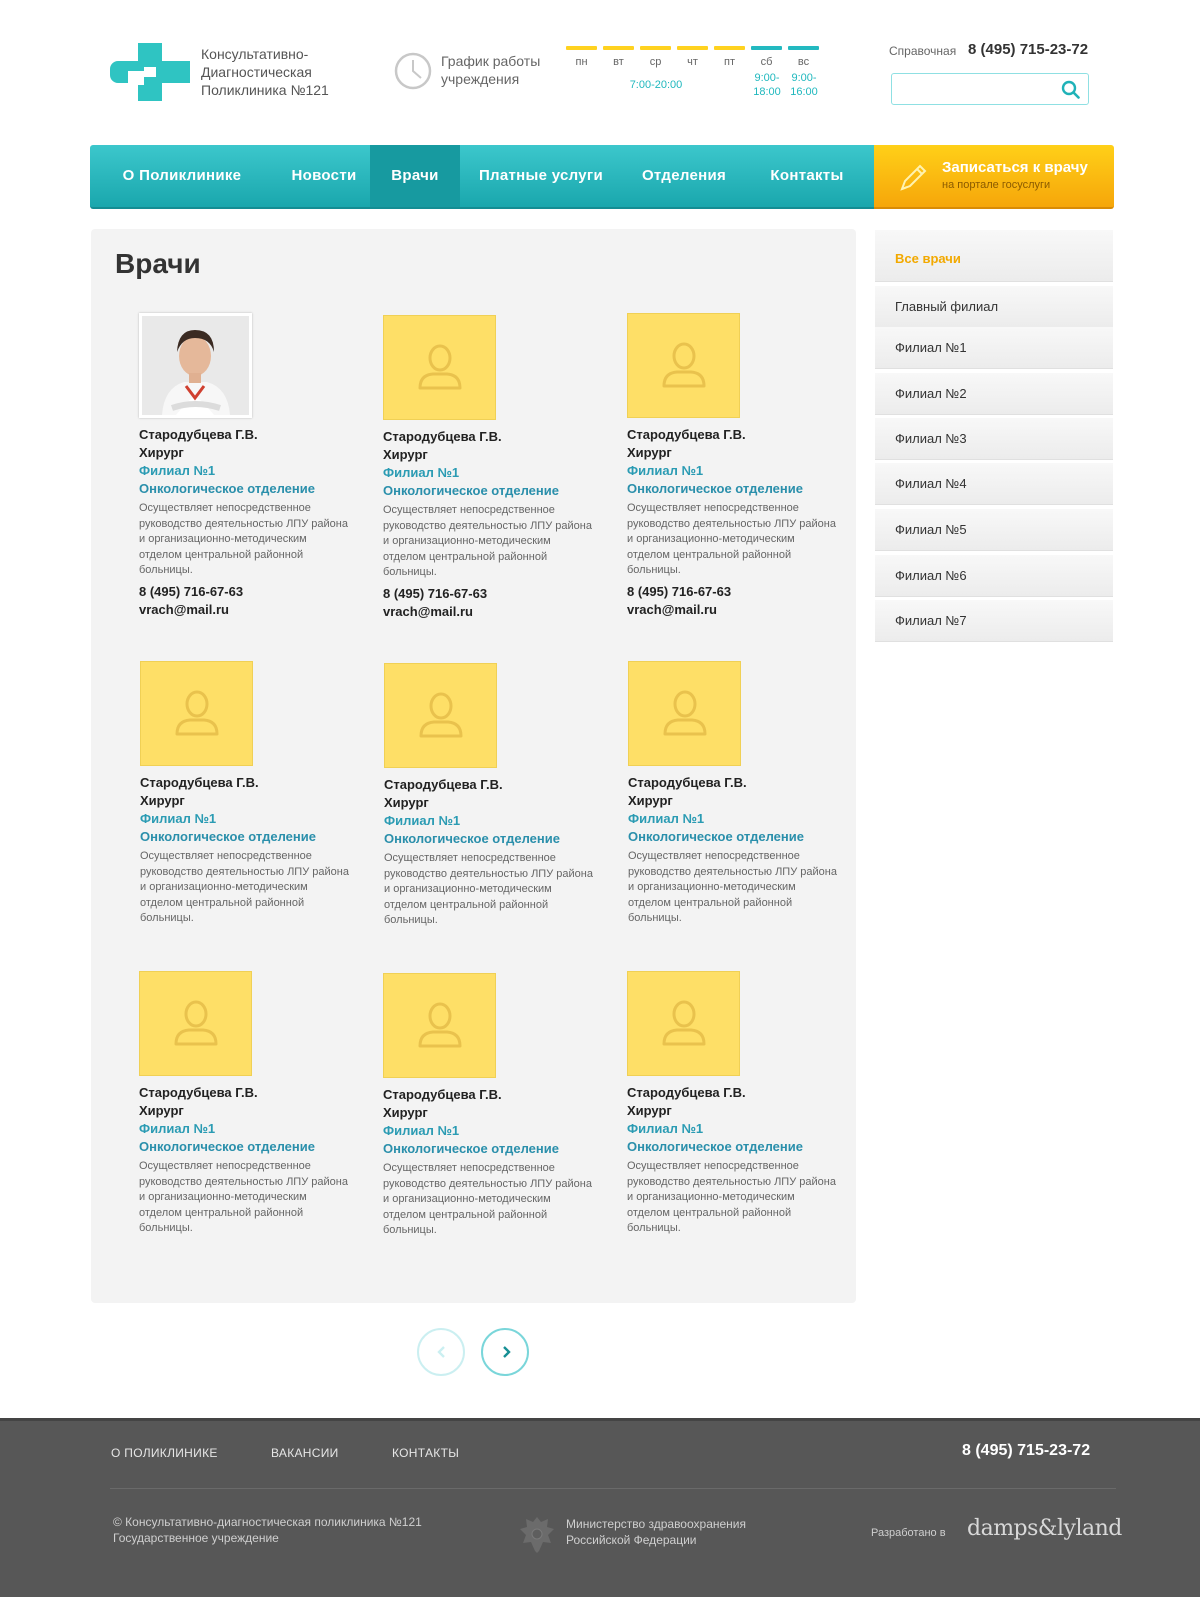  I want to click on sidebar-item-branch-6: Филиал №6, so click(994, 576).